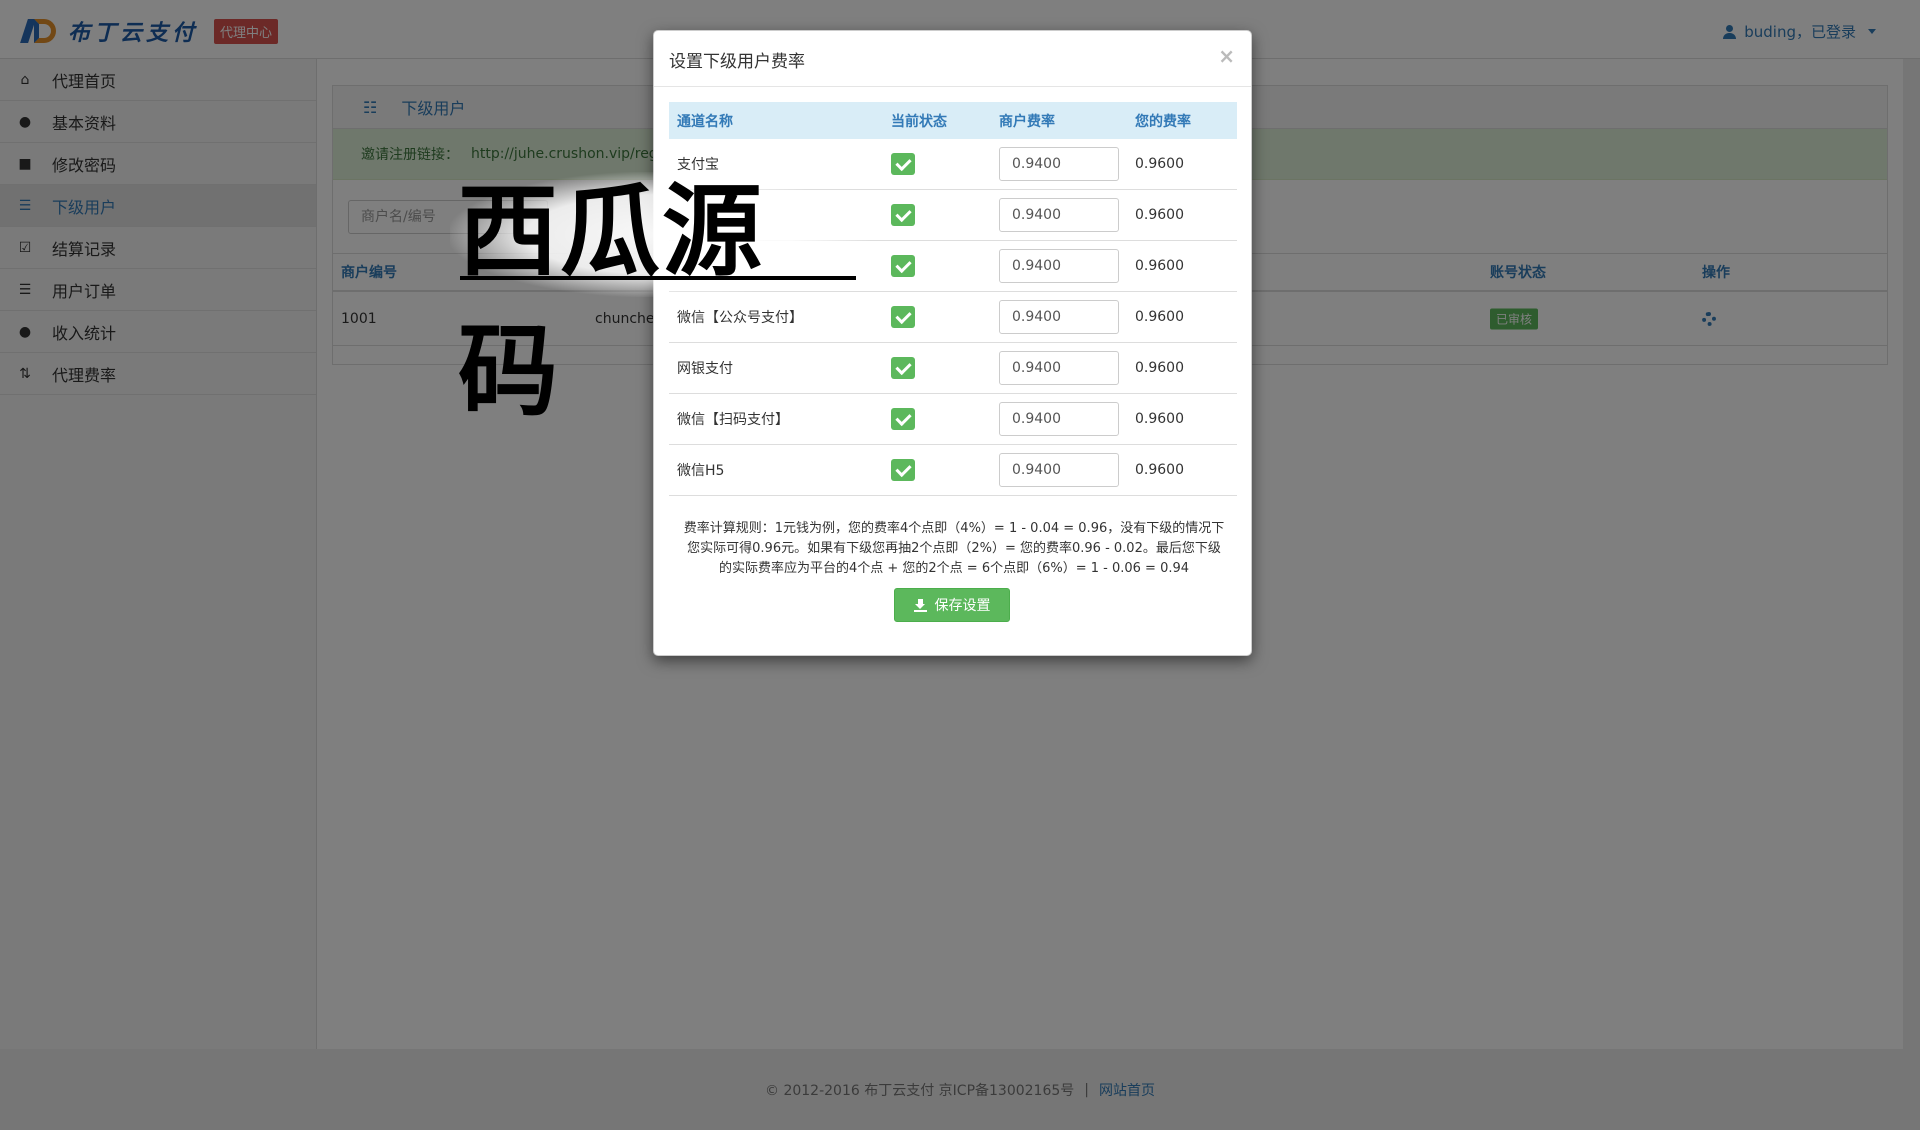 This screenshot has height=1130, width=1920. I want to click on rate-table-header: 通道名称 当前状态 商户费率 您的费率, so click(953, 120).